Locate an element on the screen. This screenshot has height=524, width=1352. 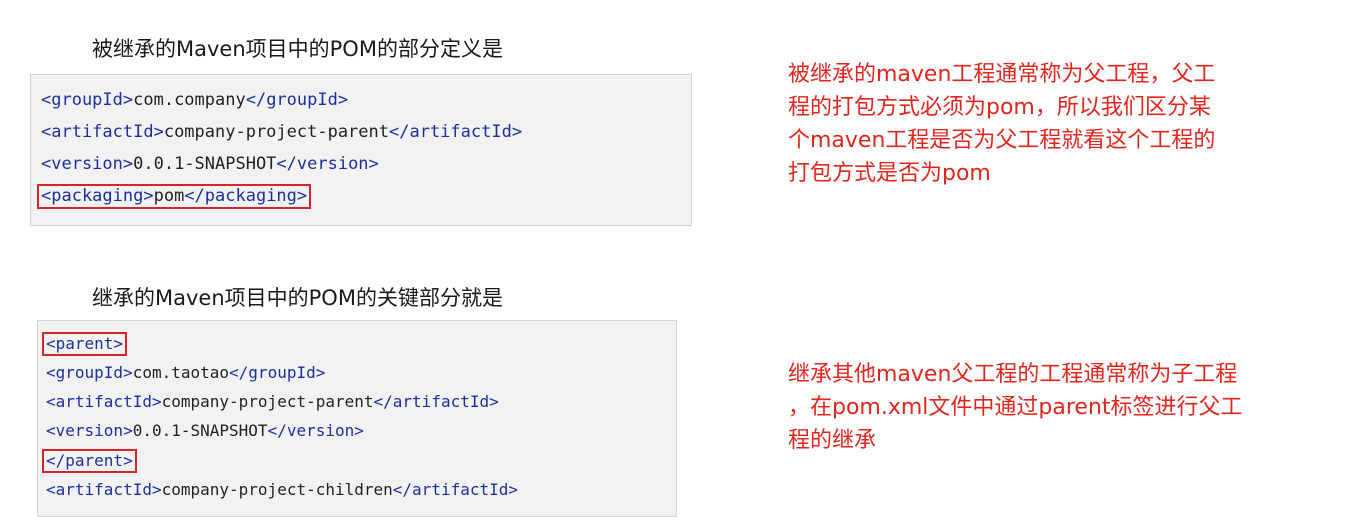
xml-value: com.taotao is located at coordinates (181, 372).